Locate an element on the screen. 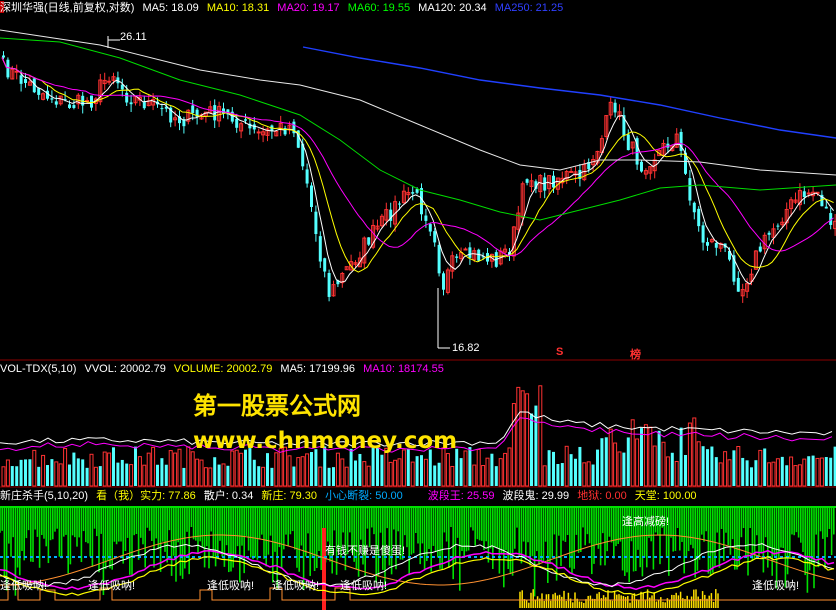  ind-note-high-reduce: 逢高减磅! is located at coordinates (646, 522).